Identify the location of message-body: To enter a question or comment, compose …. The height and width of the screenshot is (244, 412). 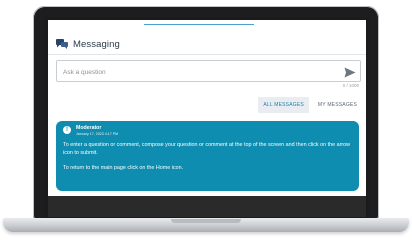
(209, 156).